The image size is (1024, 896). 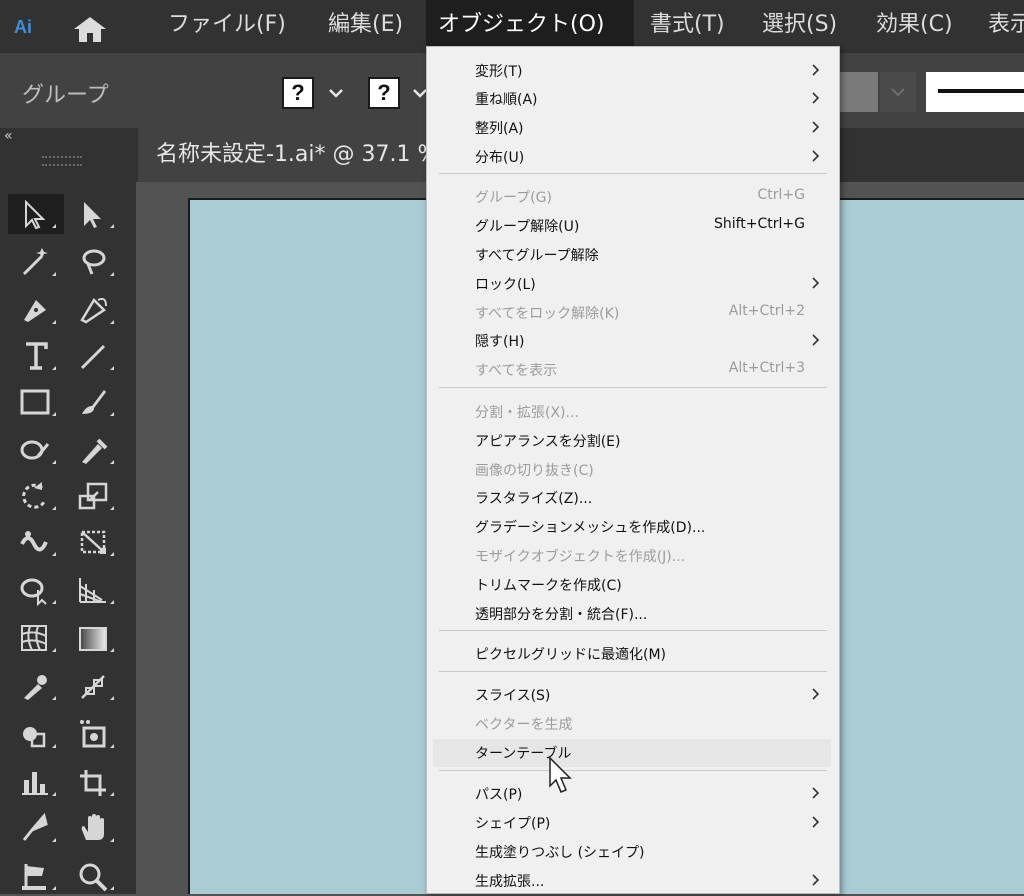 I want to click on object-menu-item: グループ(G) Ctrl+G, so click(x=633, y=197).